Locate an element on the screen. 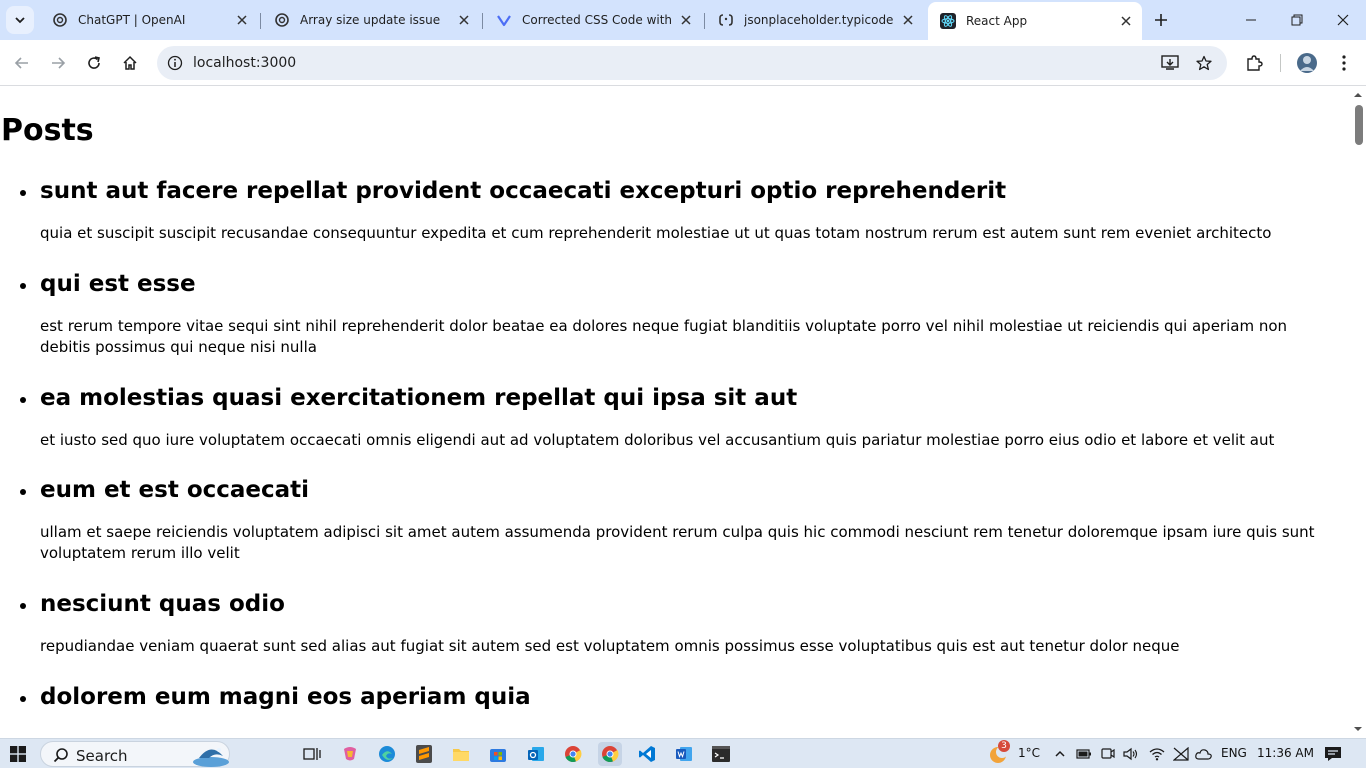 The width and height of the screenshot is (1366, 768). volume-tray-icon is located at coordinates (1131, 754).